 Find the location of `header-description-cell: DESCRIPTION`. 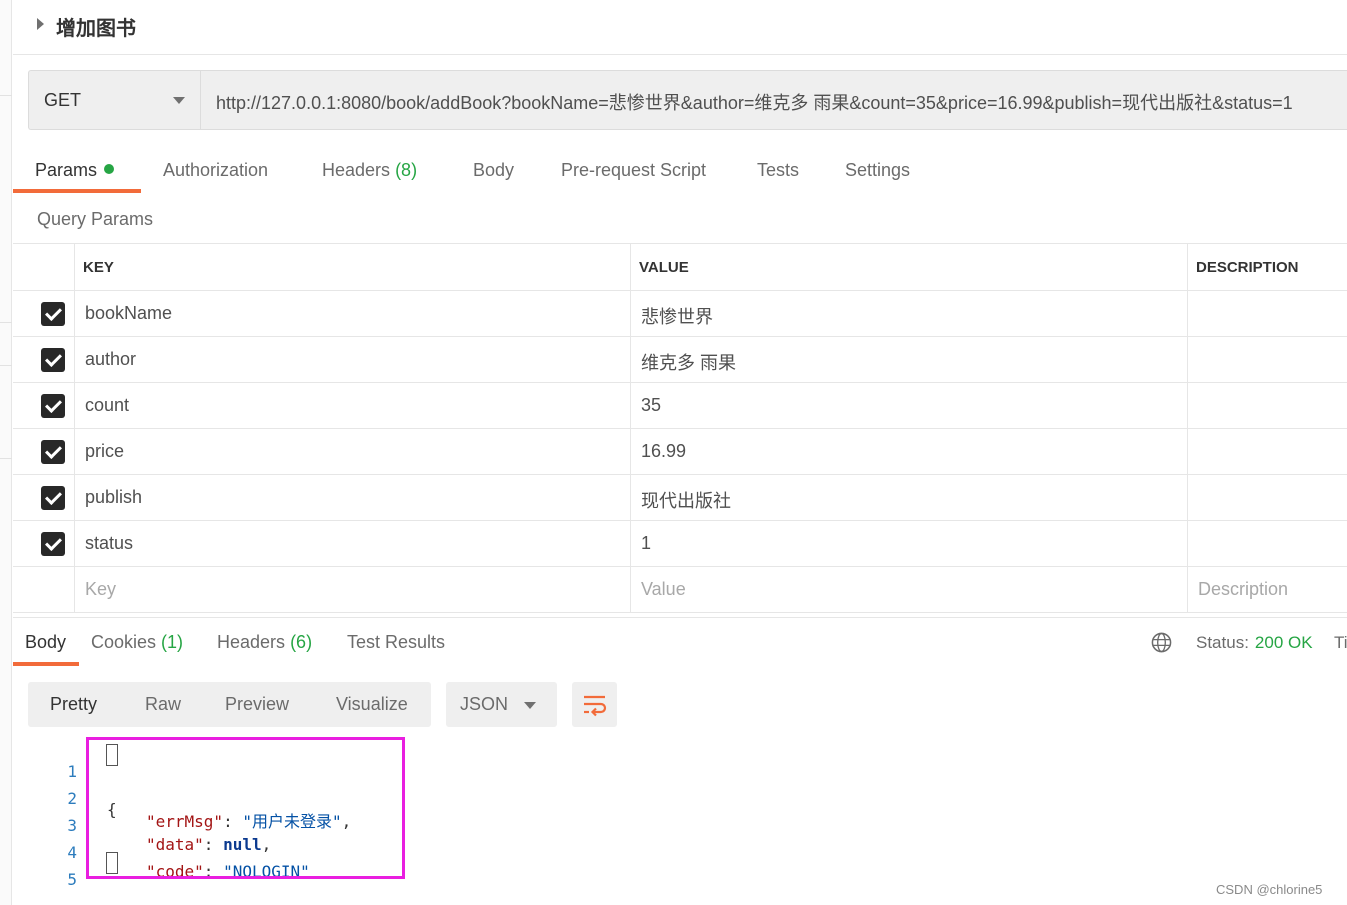

header-description-cell: DESCRIPTION is located at coordinates (1267, 267).